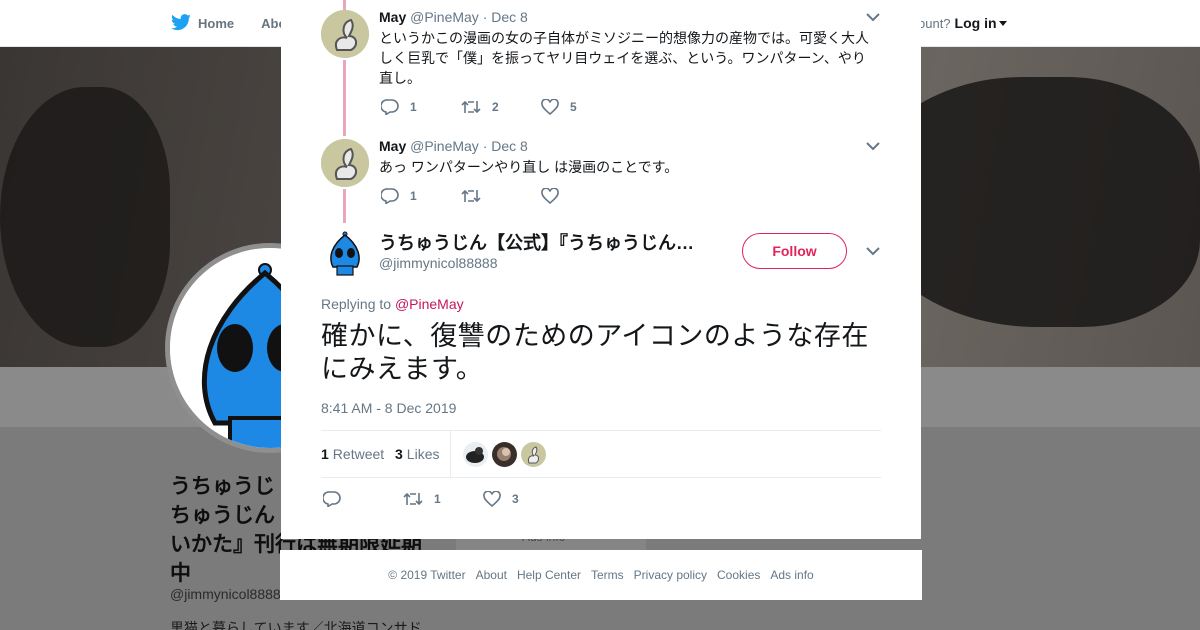  I want to click on retweet-button: 2, so click(501, 107).